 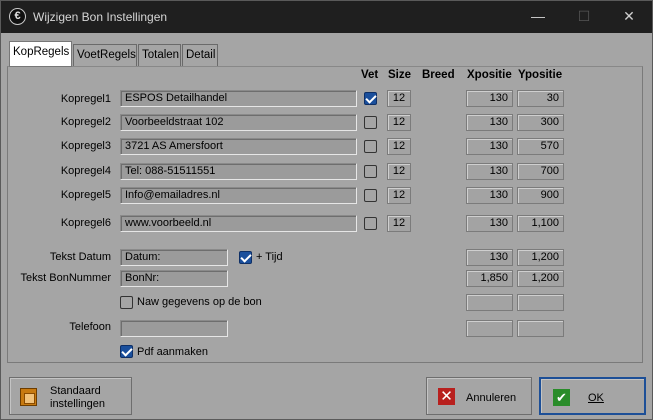 What do you see at coordinates (540, 328) in the screenshot?
I see `telefoon-ypositie-field` at bounding box center [540, 328].